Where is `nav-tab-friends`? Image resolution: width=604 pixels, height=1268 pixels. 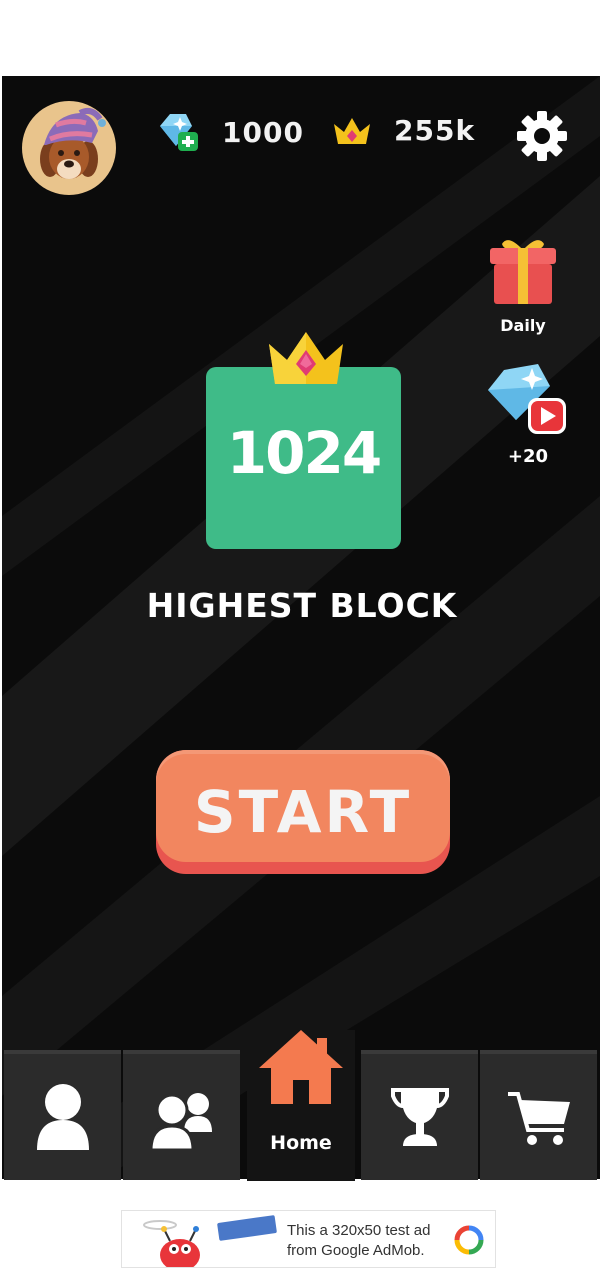 nav-tab-friends is located at coordinates (181, 1115).